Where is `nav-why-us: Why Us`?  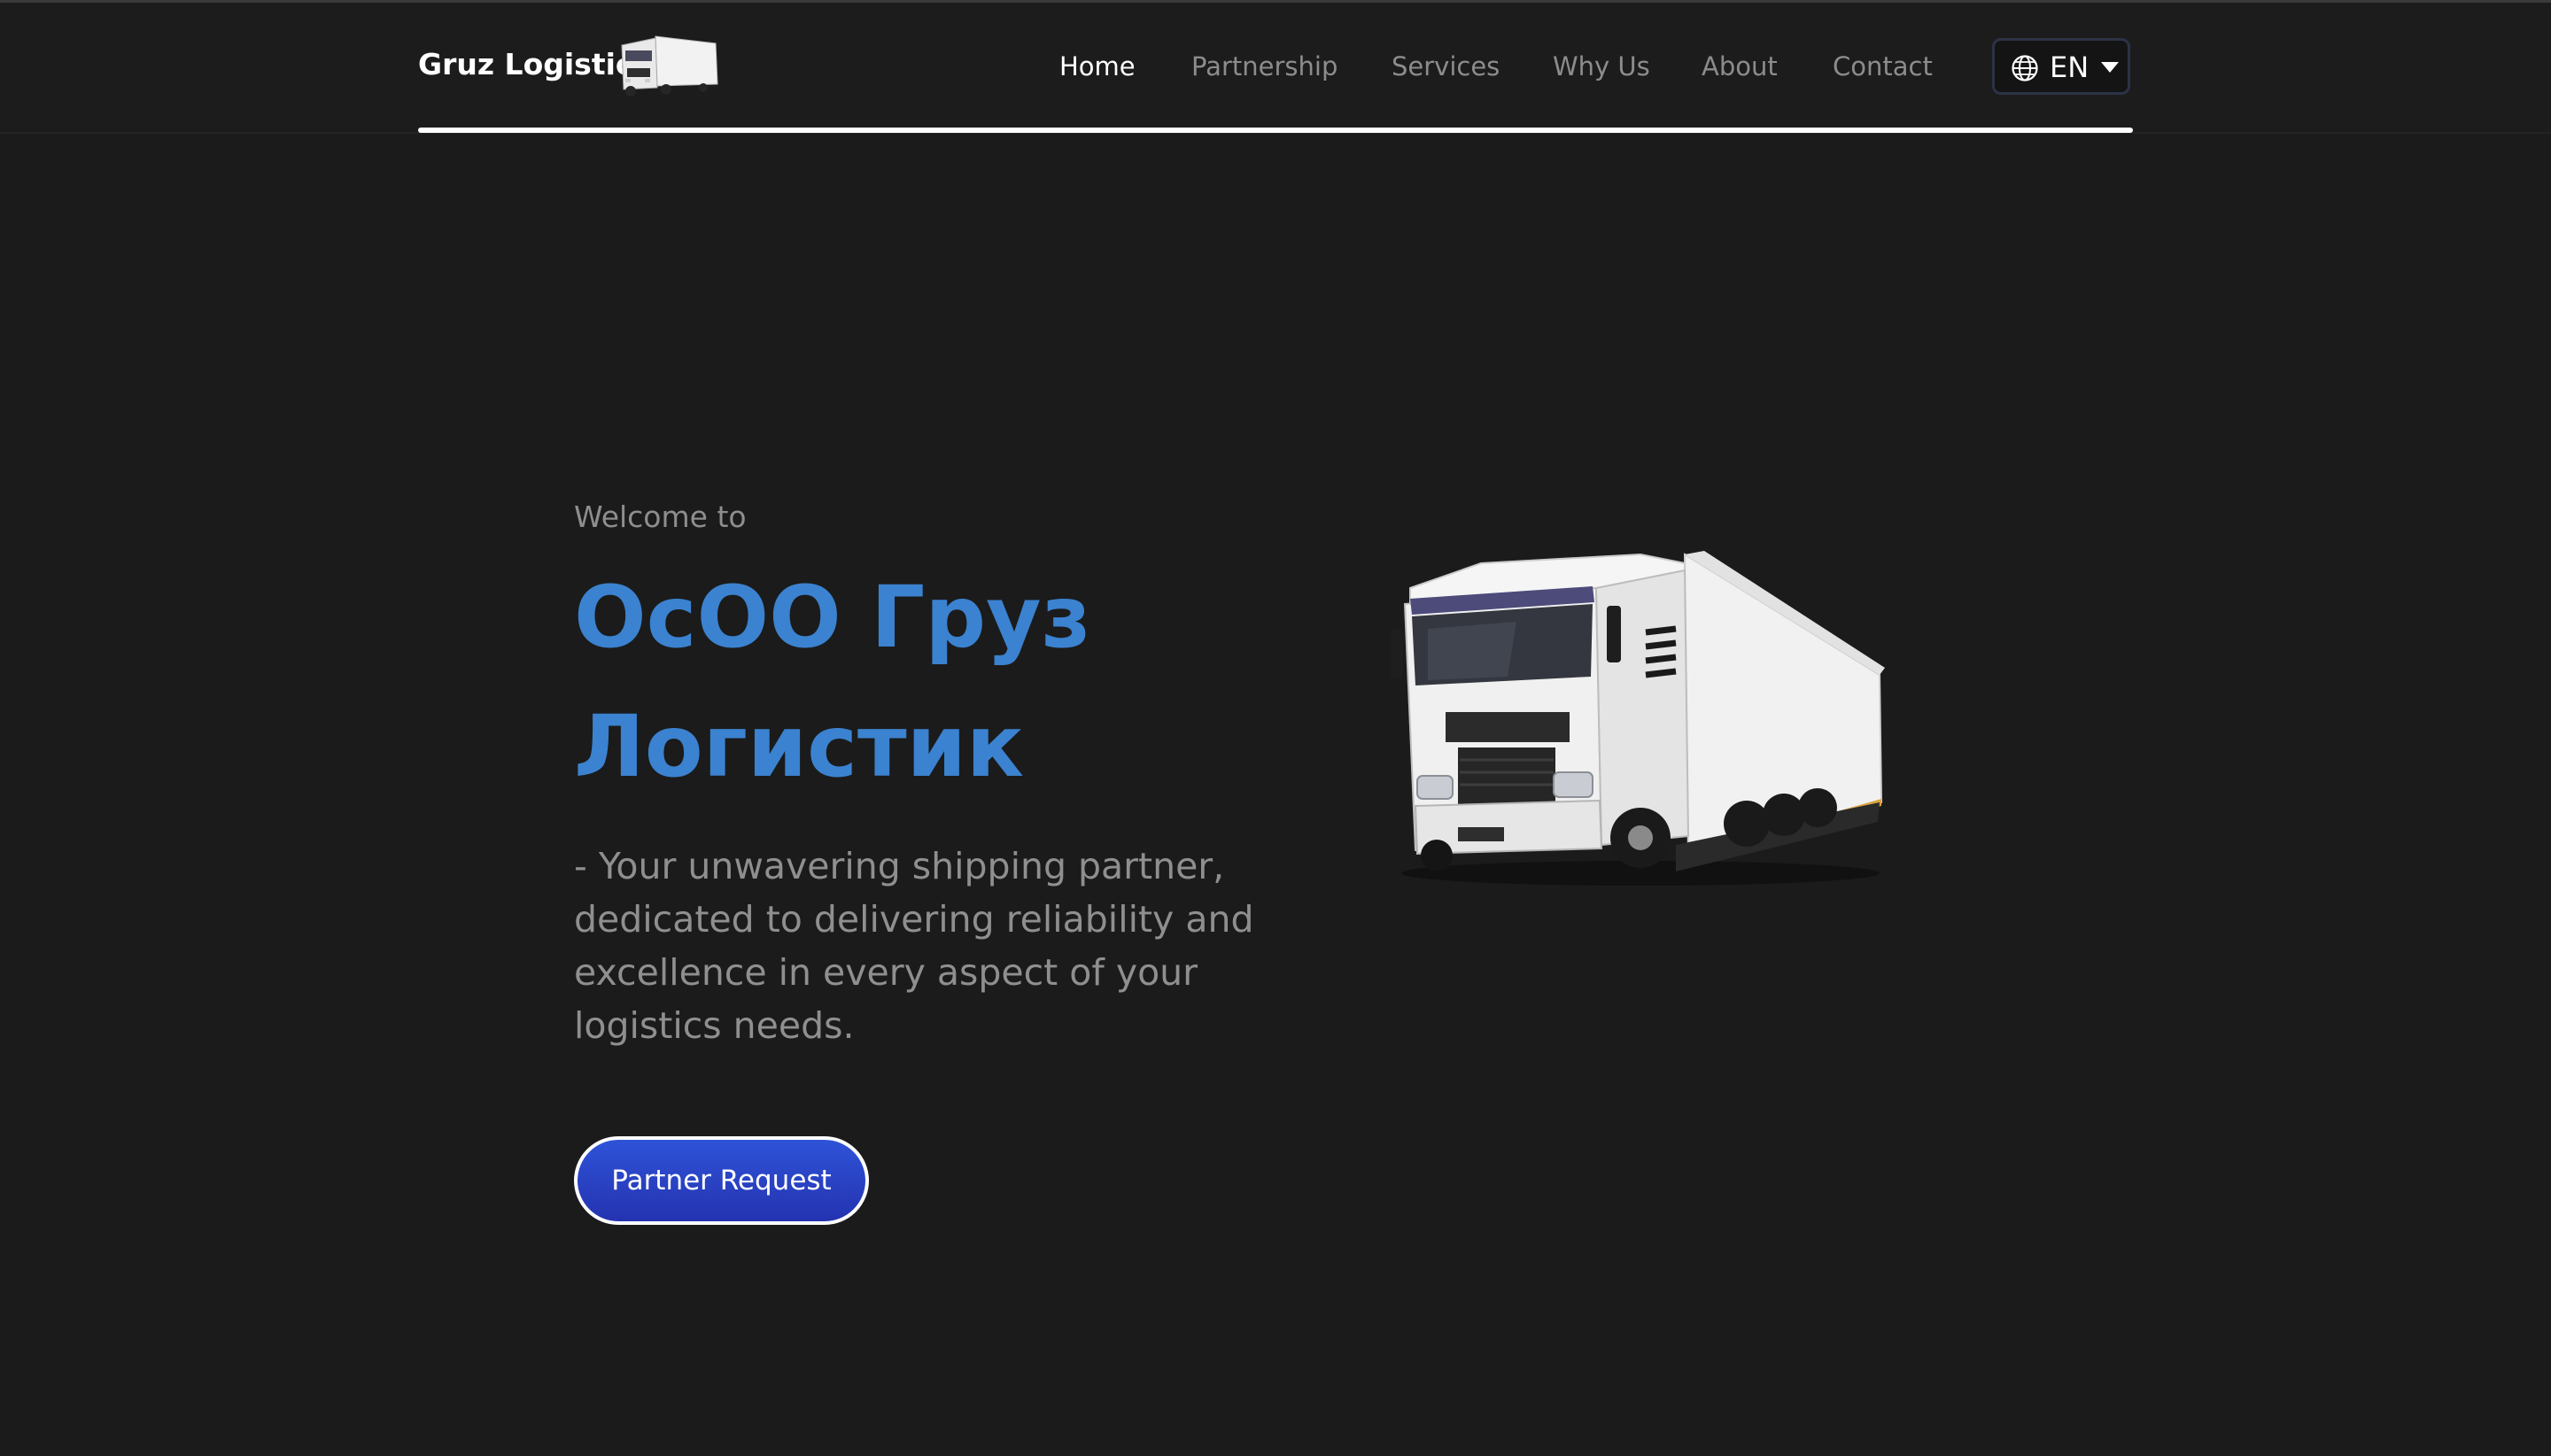 nav-why-us: Why Us is located at coordinates (1602, 66).